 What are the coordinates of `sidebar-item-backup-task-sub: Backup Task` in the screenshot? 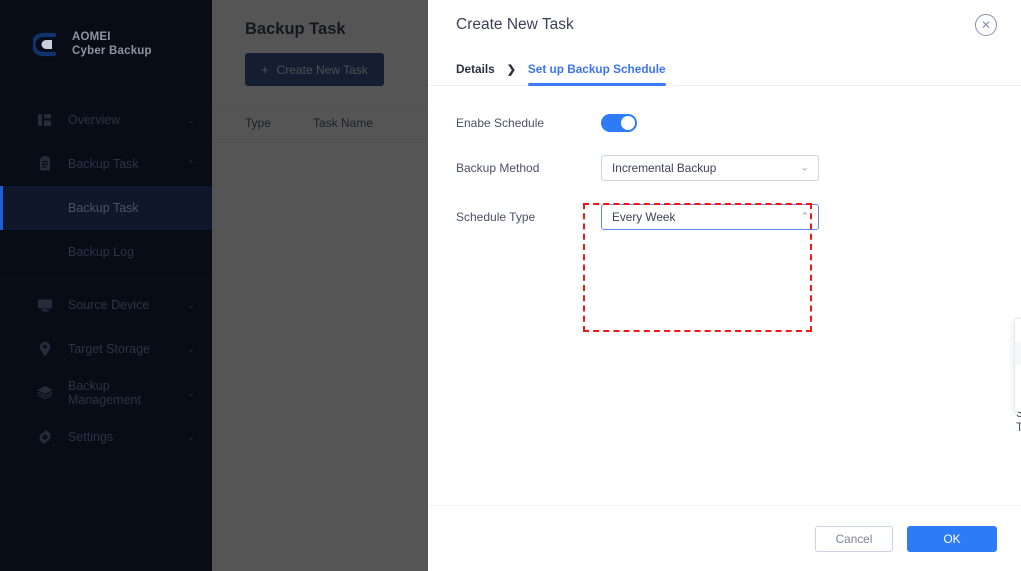 It's located at (106, 208).